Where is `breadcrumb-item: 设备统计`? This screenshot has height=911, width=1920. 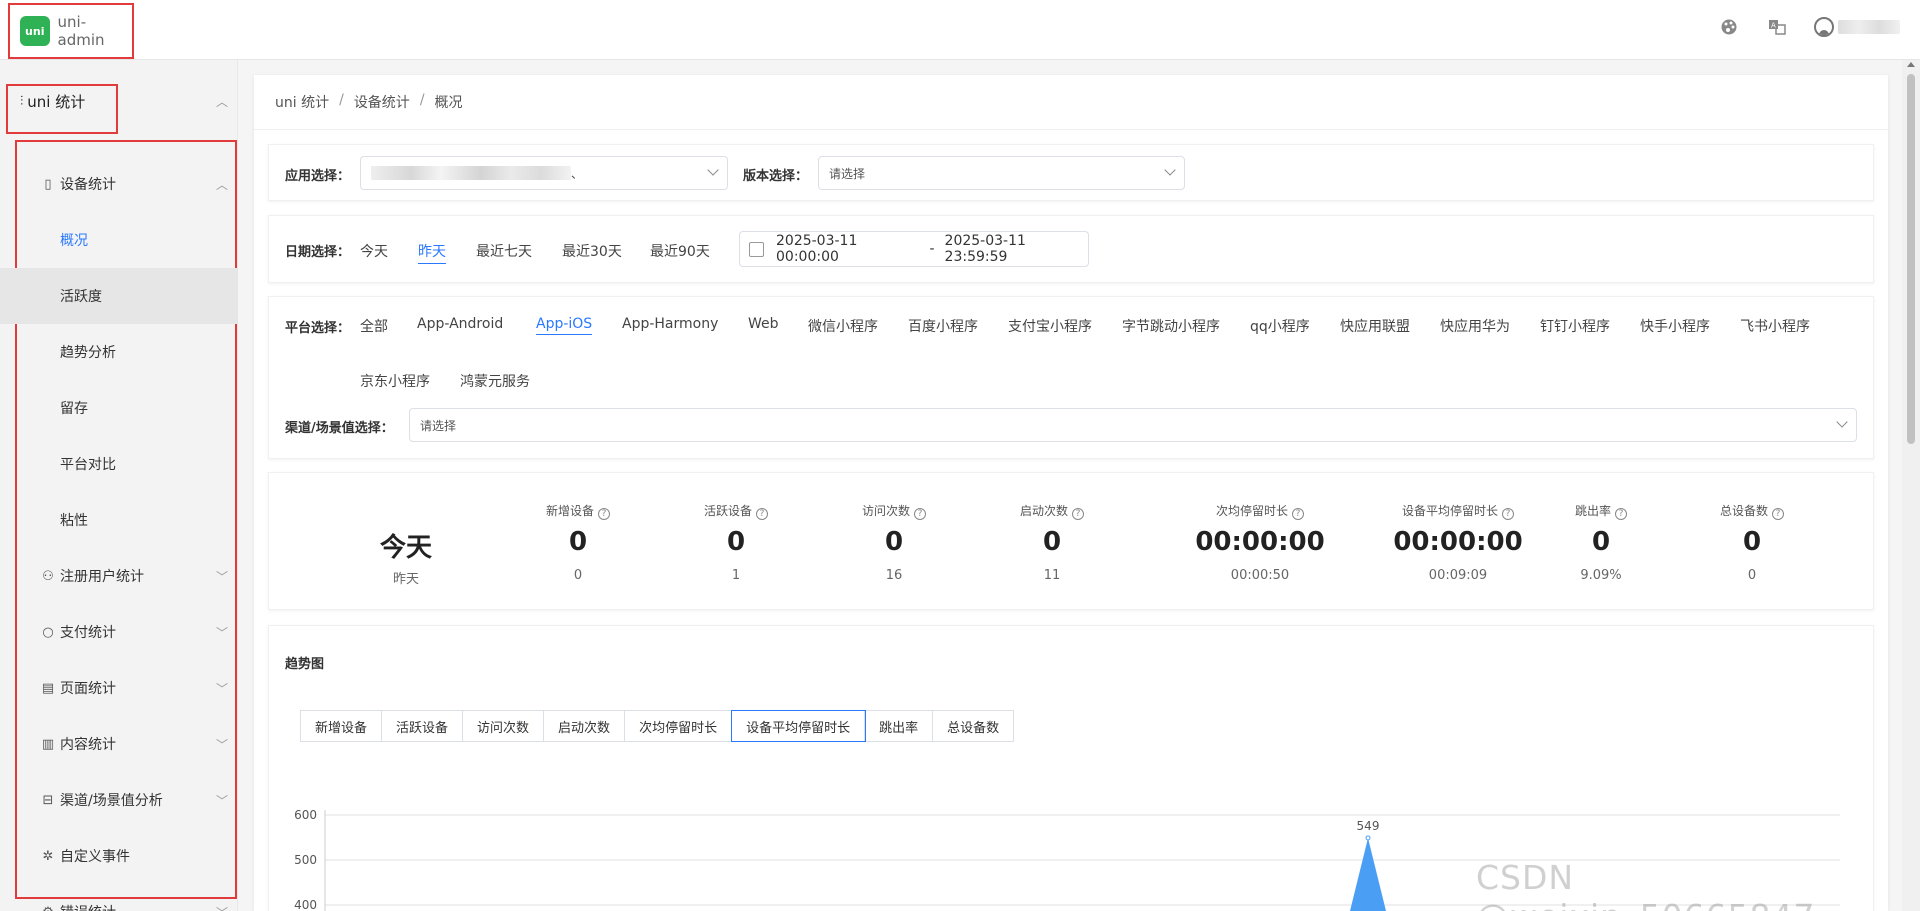 breadcrumb-item: 设备统计 is located at coordinates (382, 102).